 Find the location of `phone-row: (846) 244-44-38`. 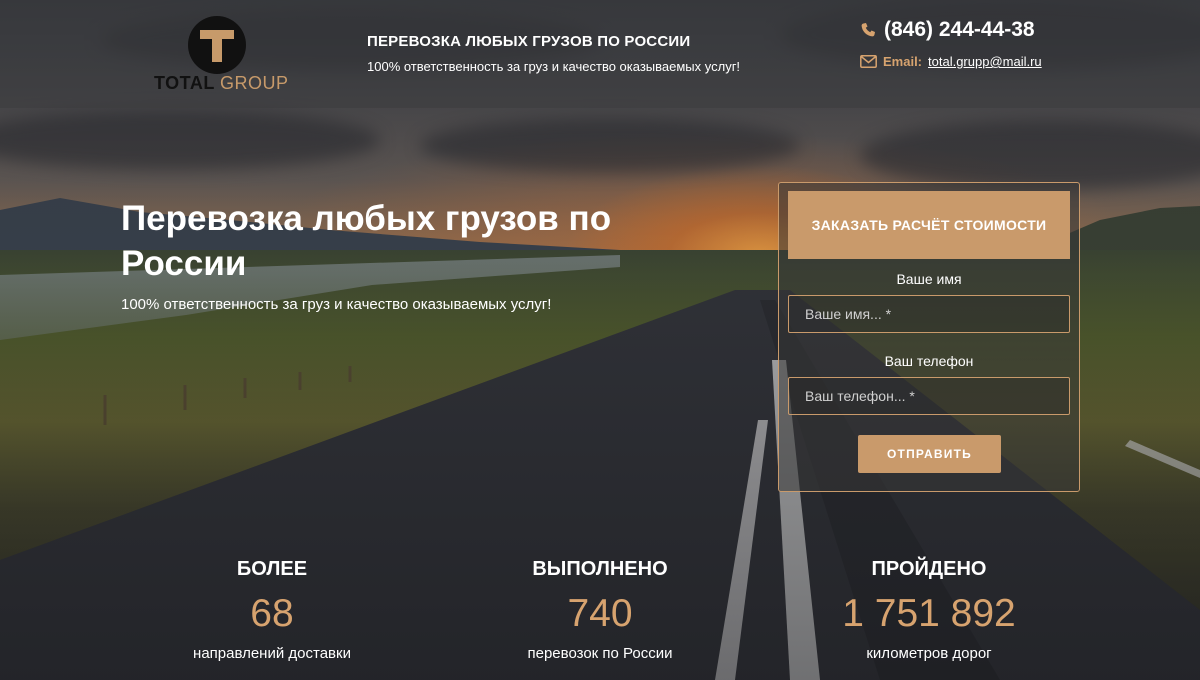

phone-row: (846) 244-44-38 is located at coordinates (951, 30).